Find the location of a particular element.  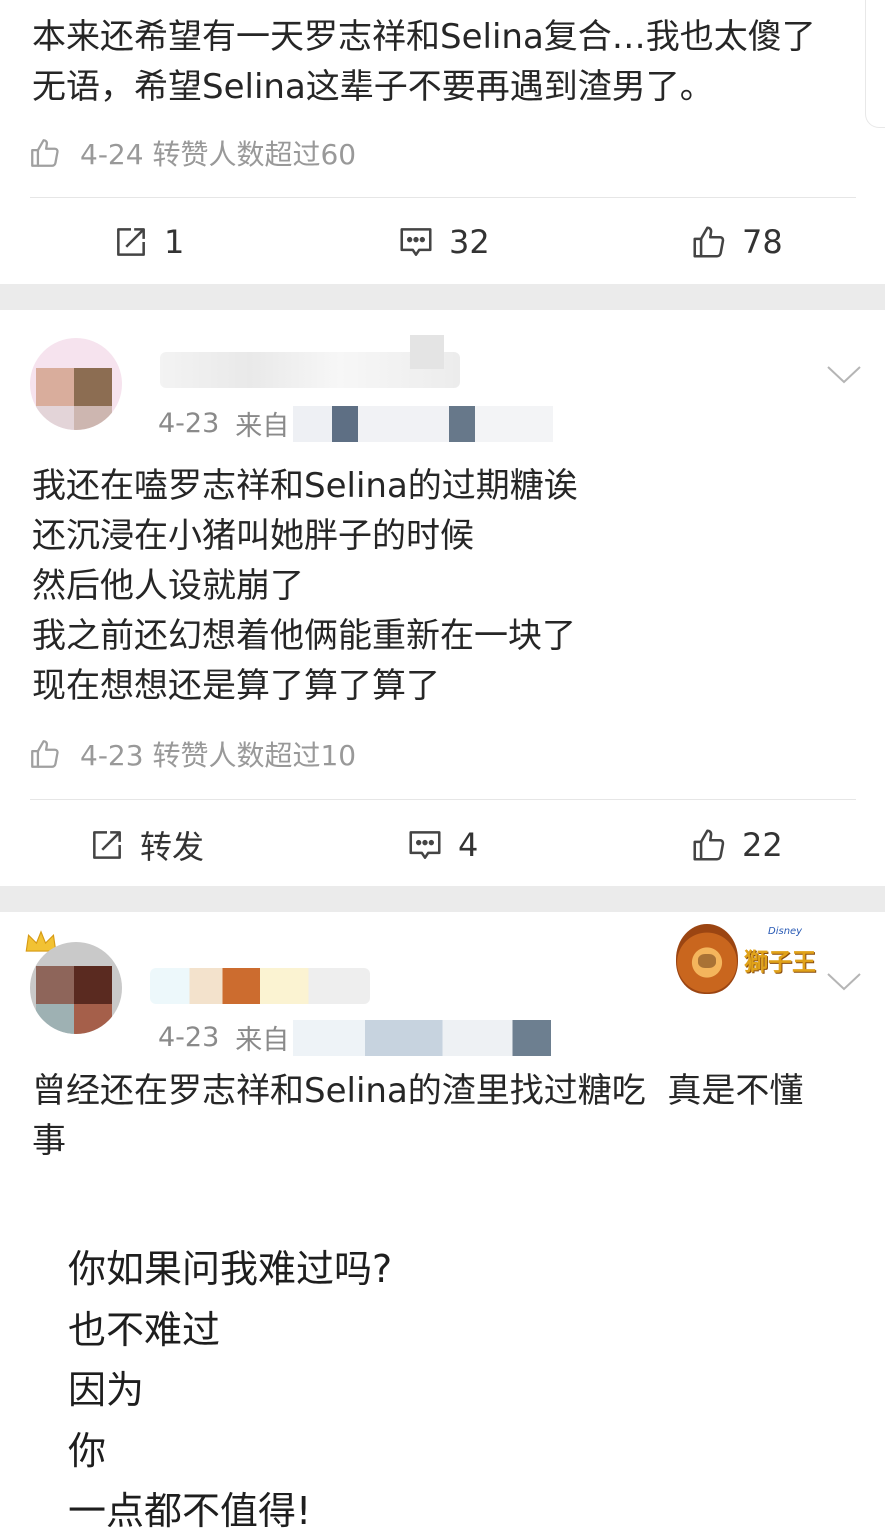

post-1-meta-text: 4-24 转赞人数超过60 is located at coordinates (218, 154).